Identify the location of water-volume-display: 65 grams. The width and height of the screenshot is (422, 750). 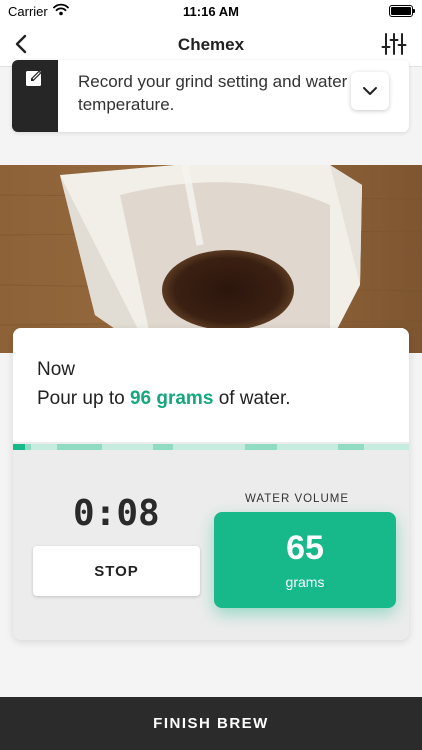
(305, 560).